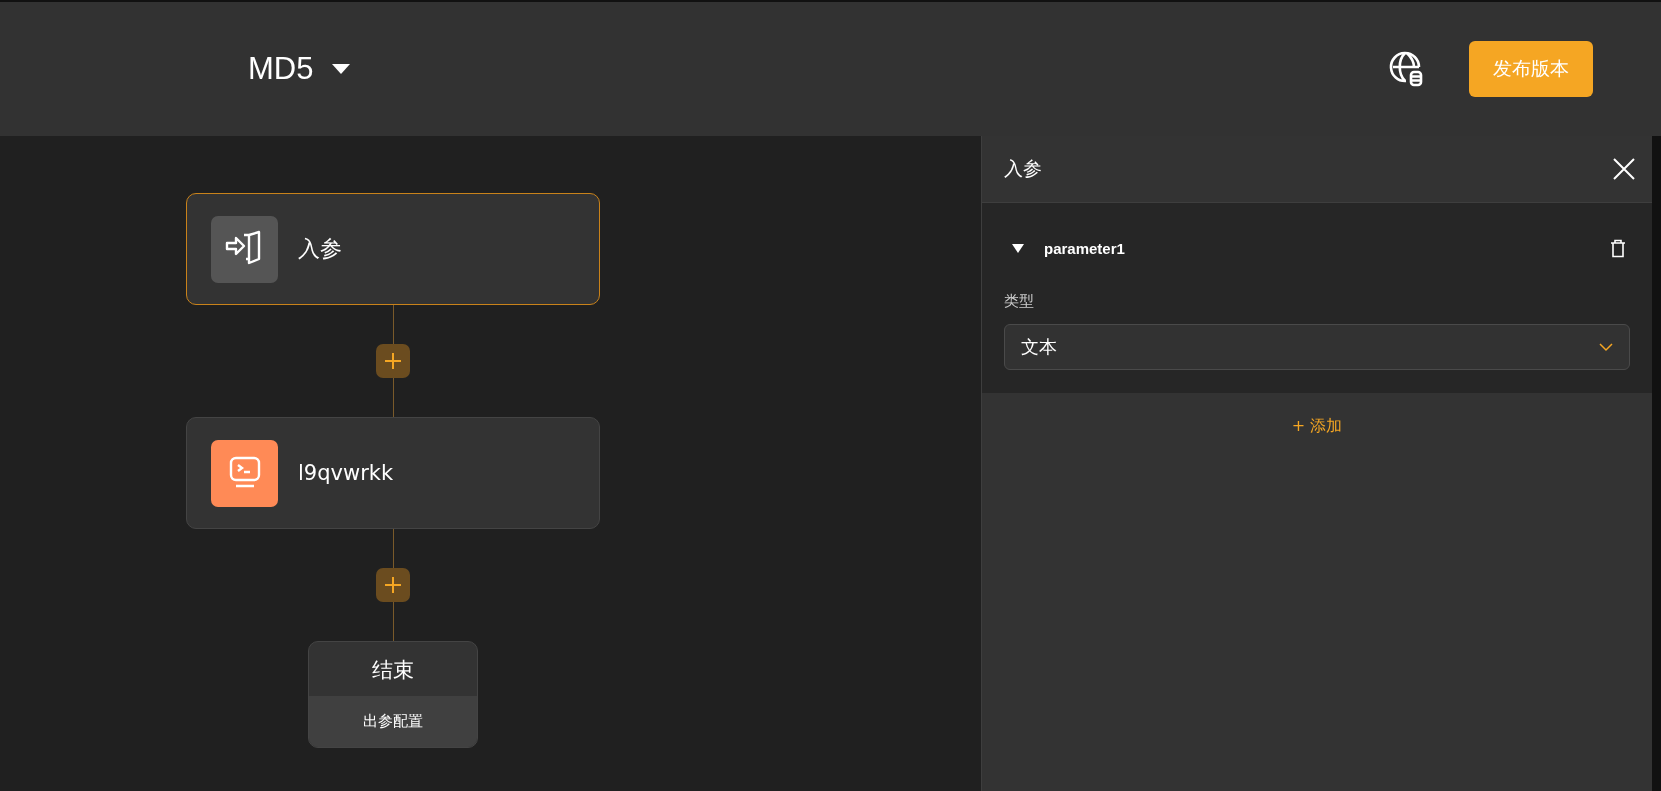 The width and height of the screenshot is (1661, 791). What do you see at coordinates (1019, 301) in the screenshot?
I see `field-label: 类型` at bounding box center [1019, 301].